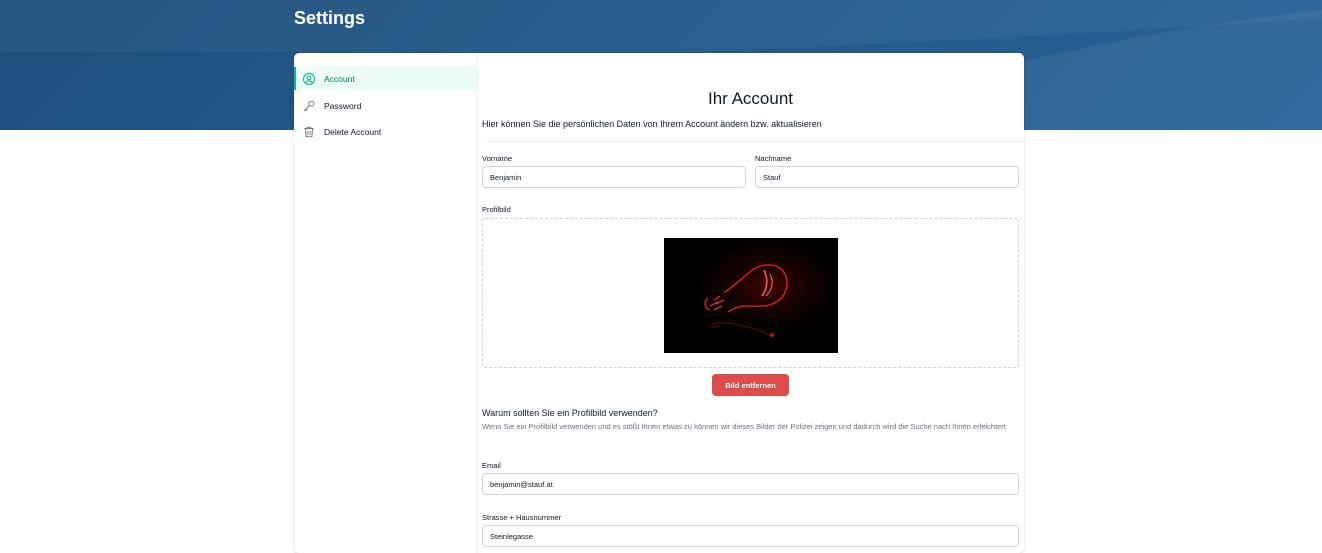 This screenshot has width=1322, height=553. I want to click on firstname-label: Vorname, so click(497, 158).